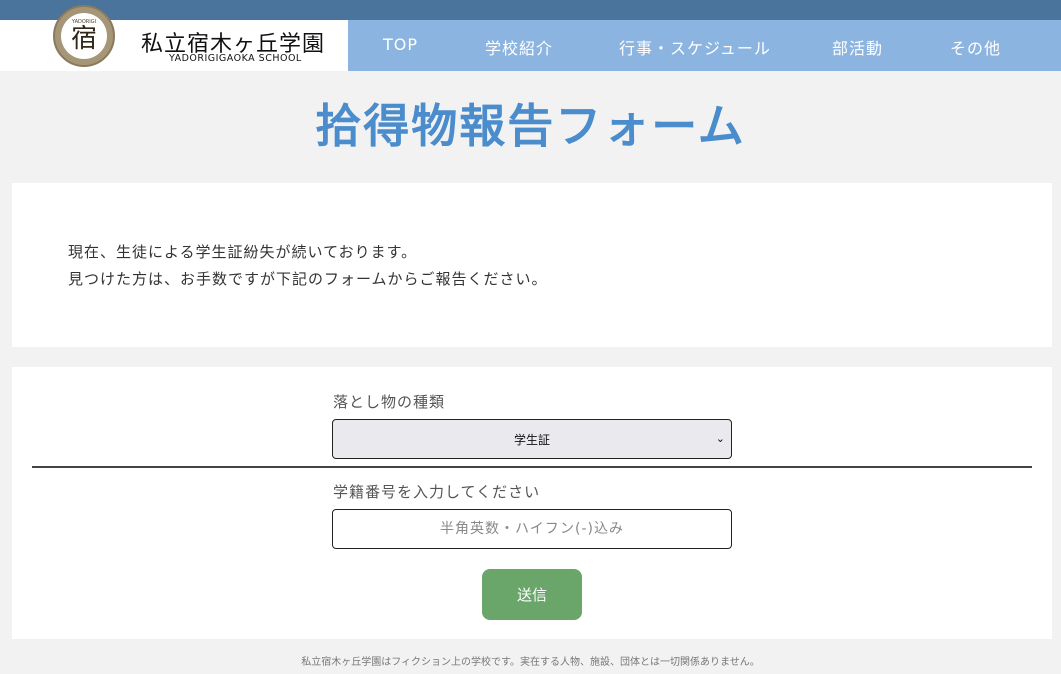 This screenshot has width=1061, height=674. I want to click on notice-line-1: 現在、生徒による学生証紛失が続いております。, so click(243, 252).